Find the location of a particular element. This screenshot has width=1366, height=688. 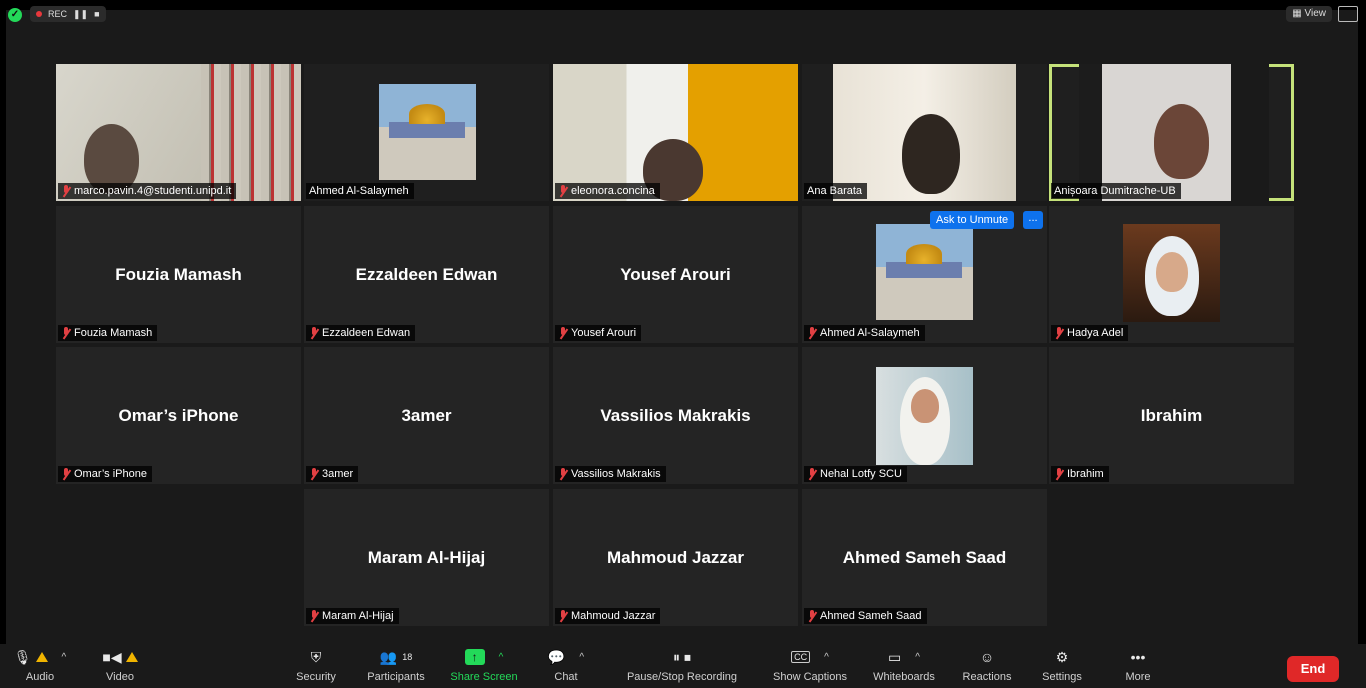

participant-tile: Ezzaldeen Edwan Ezzaldeen Edwan is located at coordinates (426, 274).